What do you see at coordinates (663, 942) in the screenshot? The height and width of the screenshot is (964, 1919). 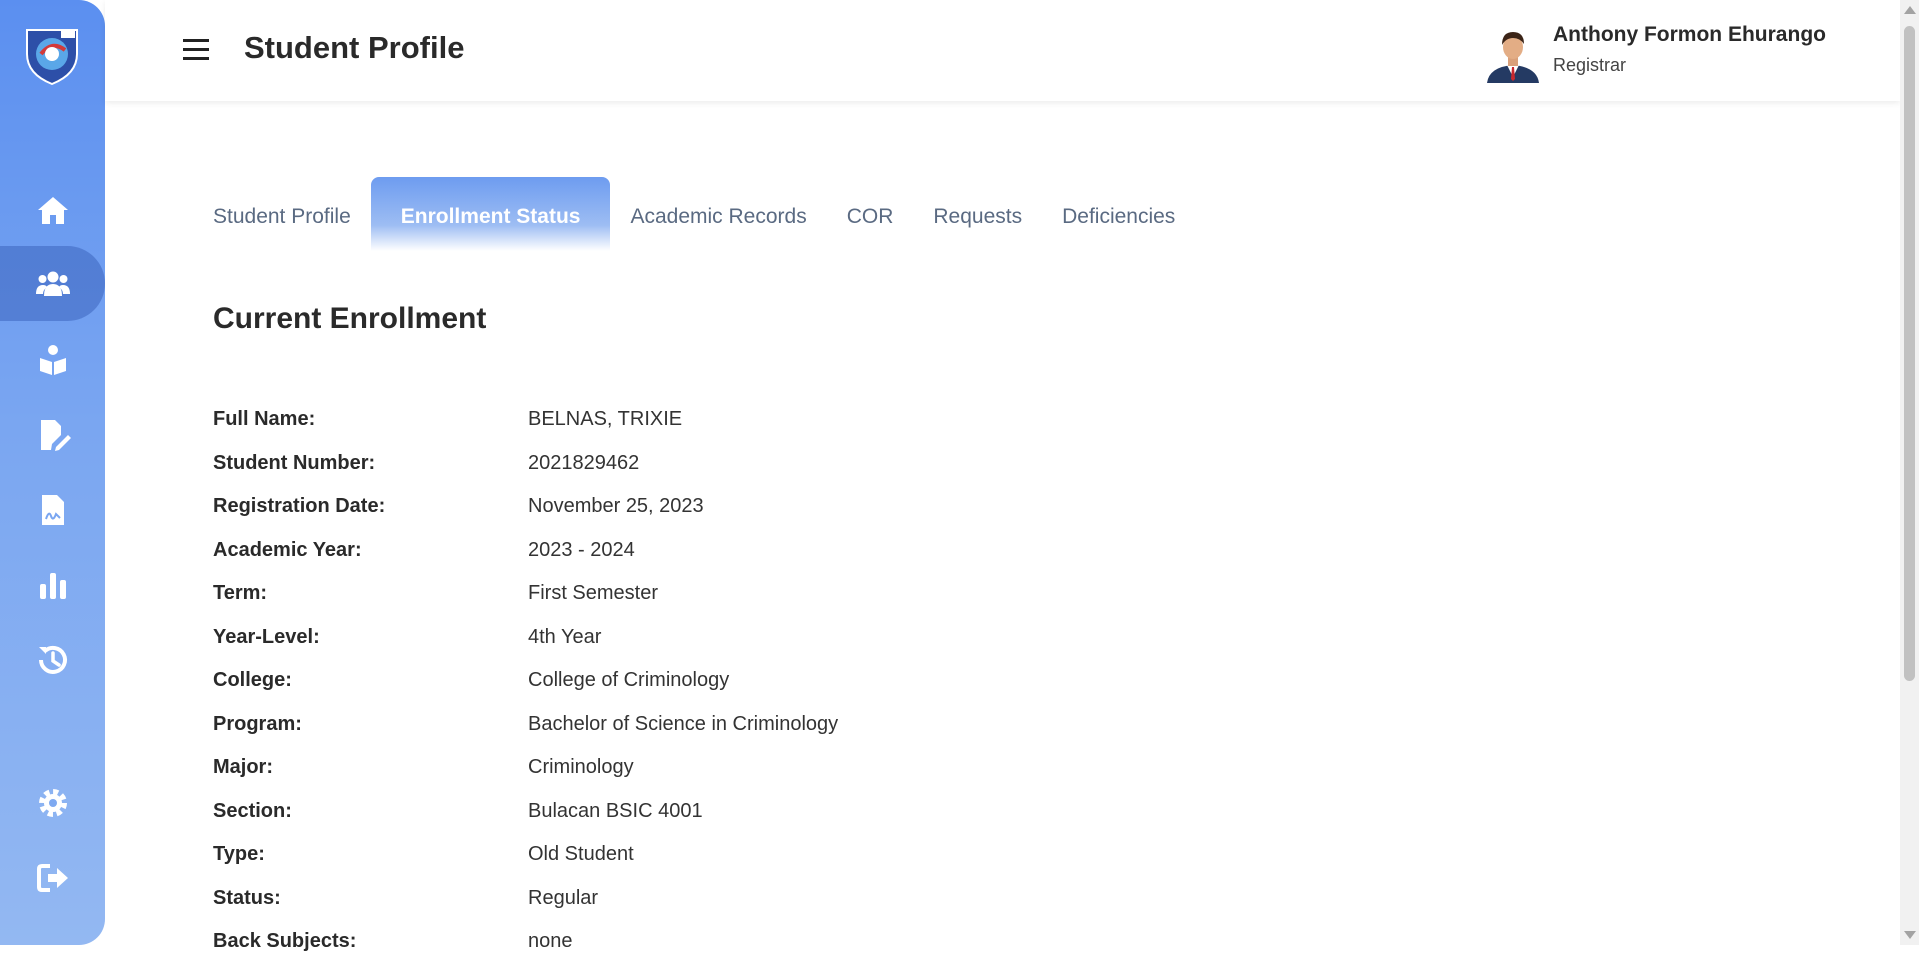 I see `detail-row: Back Subjects: none` at bounding box center [663, 942].